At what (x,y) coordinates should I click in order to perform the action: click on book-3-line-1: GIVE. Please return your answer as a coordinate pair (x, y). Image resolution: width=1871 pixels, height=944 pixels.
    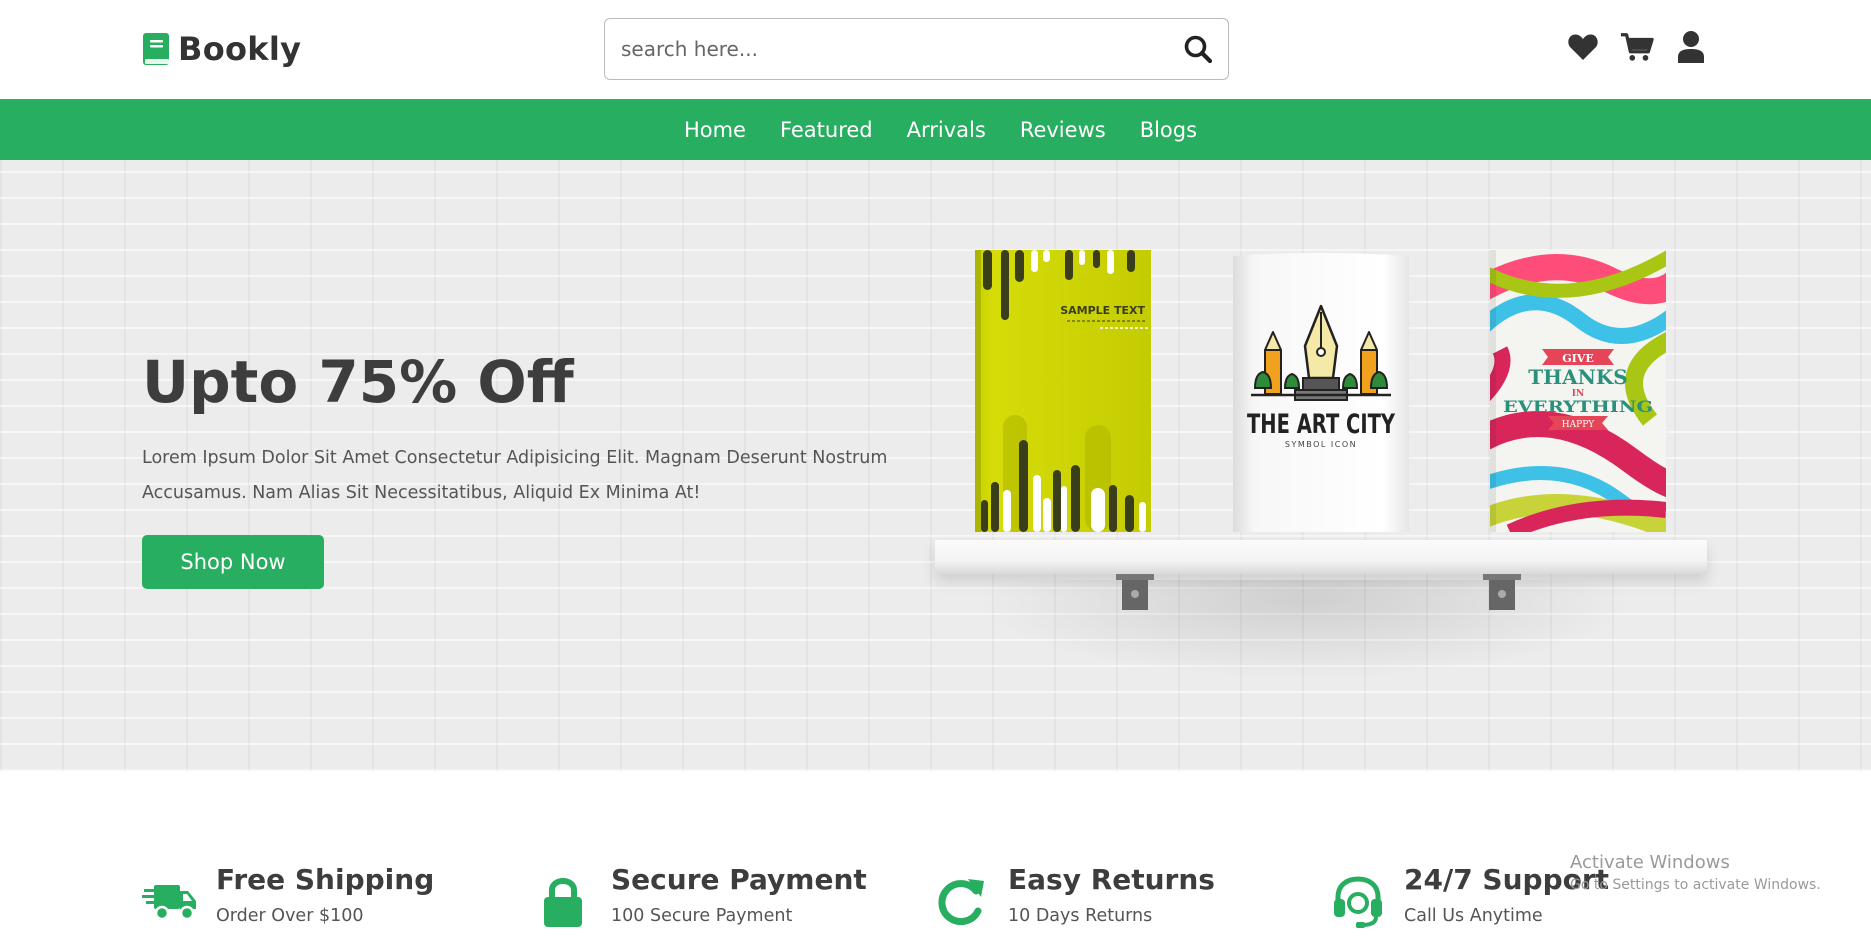
    Looking at the image, I should click on (1577, 358).